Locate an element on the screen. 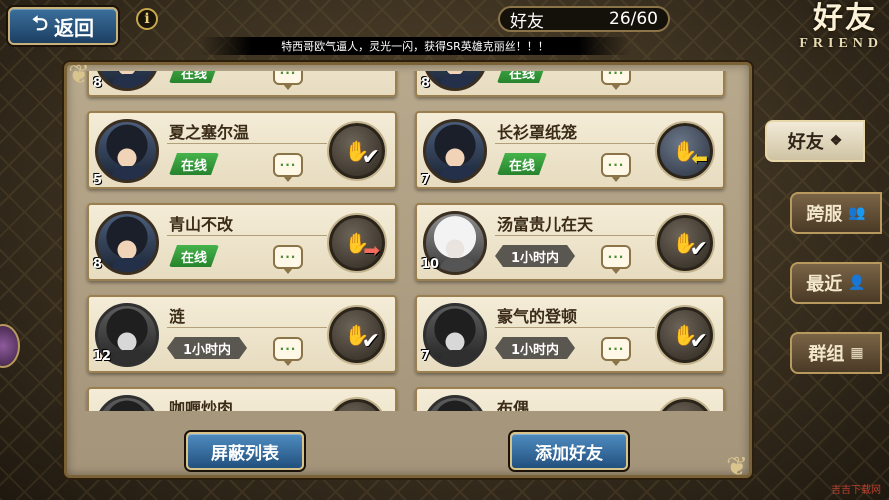 The image size is (889, 500). friend-card: 5 夏之塞尔温 在线 ··· ✋ ✔ is located at coordinates (242, 150).